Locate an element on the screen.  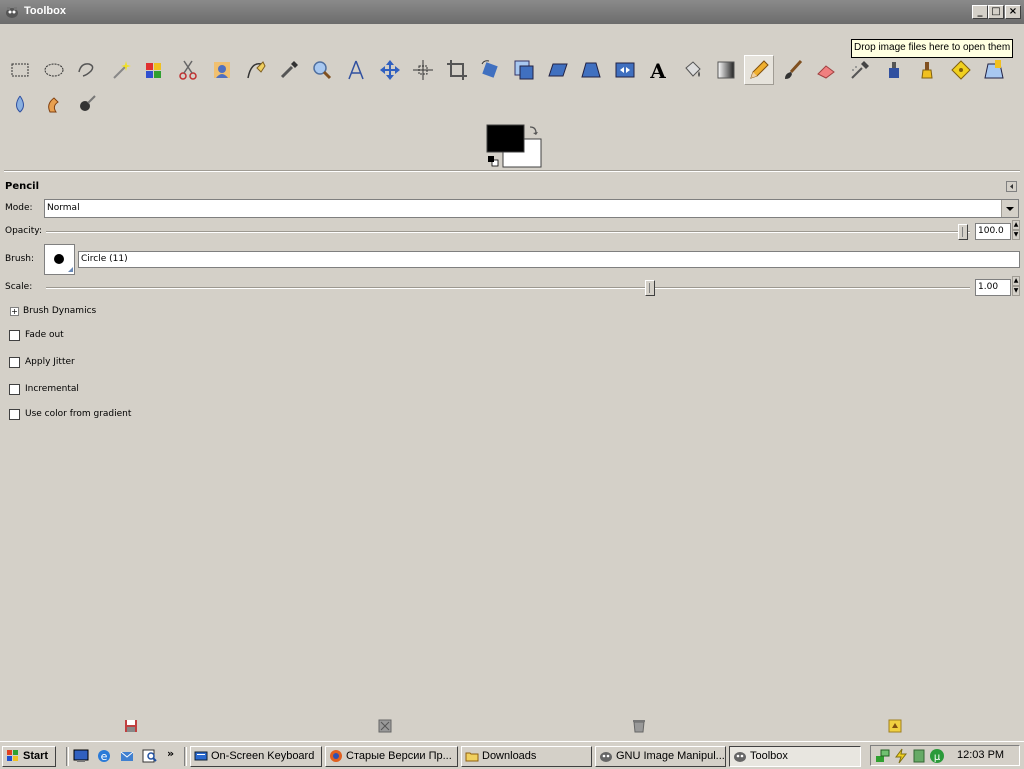
mode-select: Normal is located at coordinates (531, 208).